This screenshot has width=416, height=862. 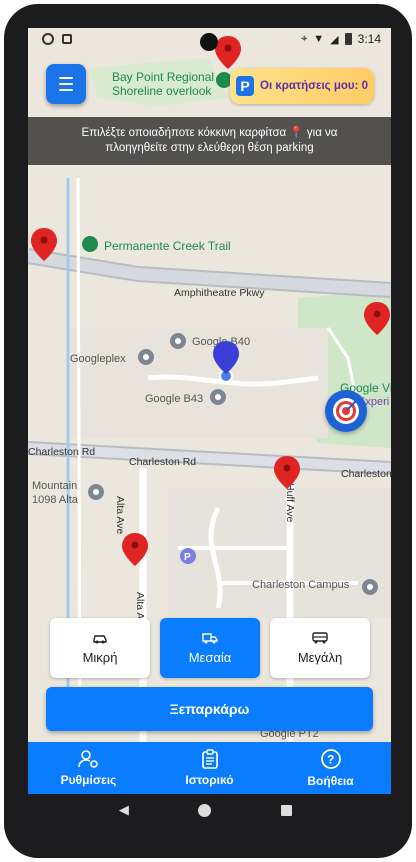 What do you see at coordinates (287, 810) in the screenshot?
I see `recents-icon` at bounding box center [287, 810].